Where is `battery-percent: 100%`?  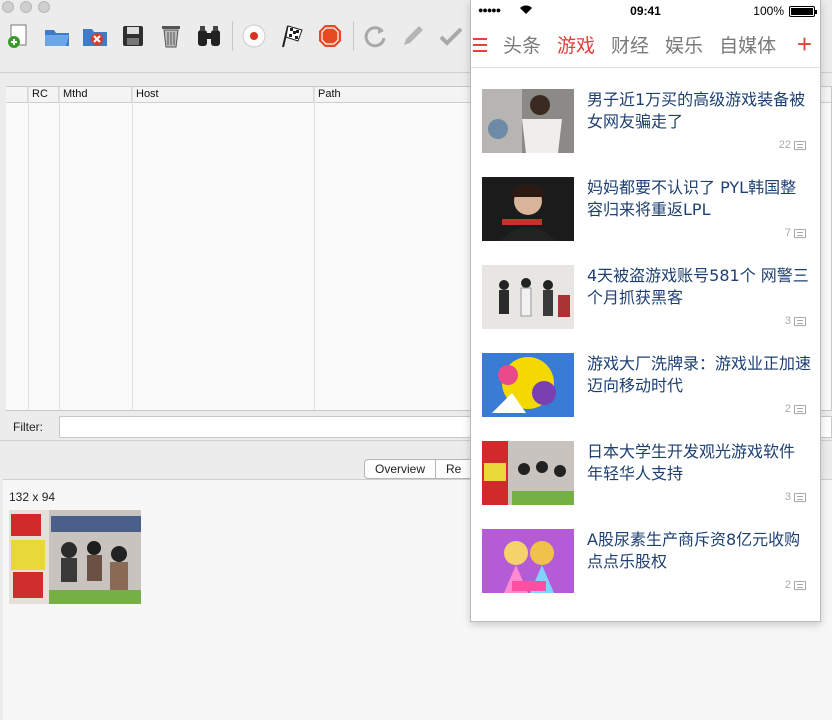
battery-percent: 100% is located at coordinates (768, 11).